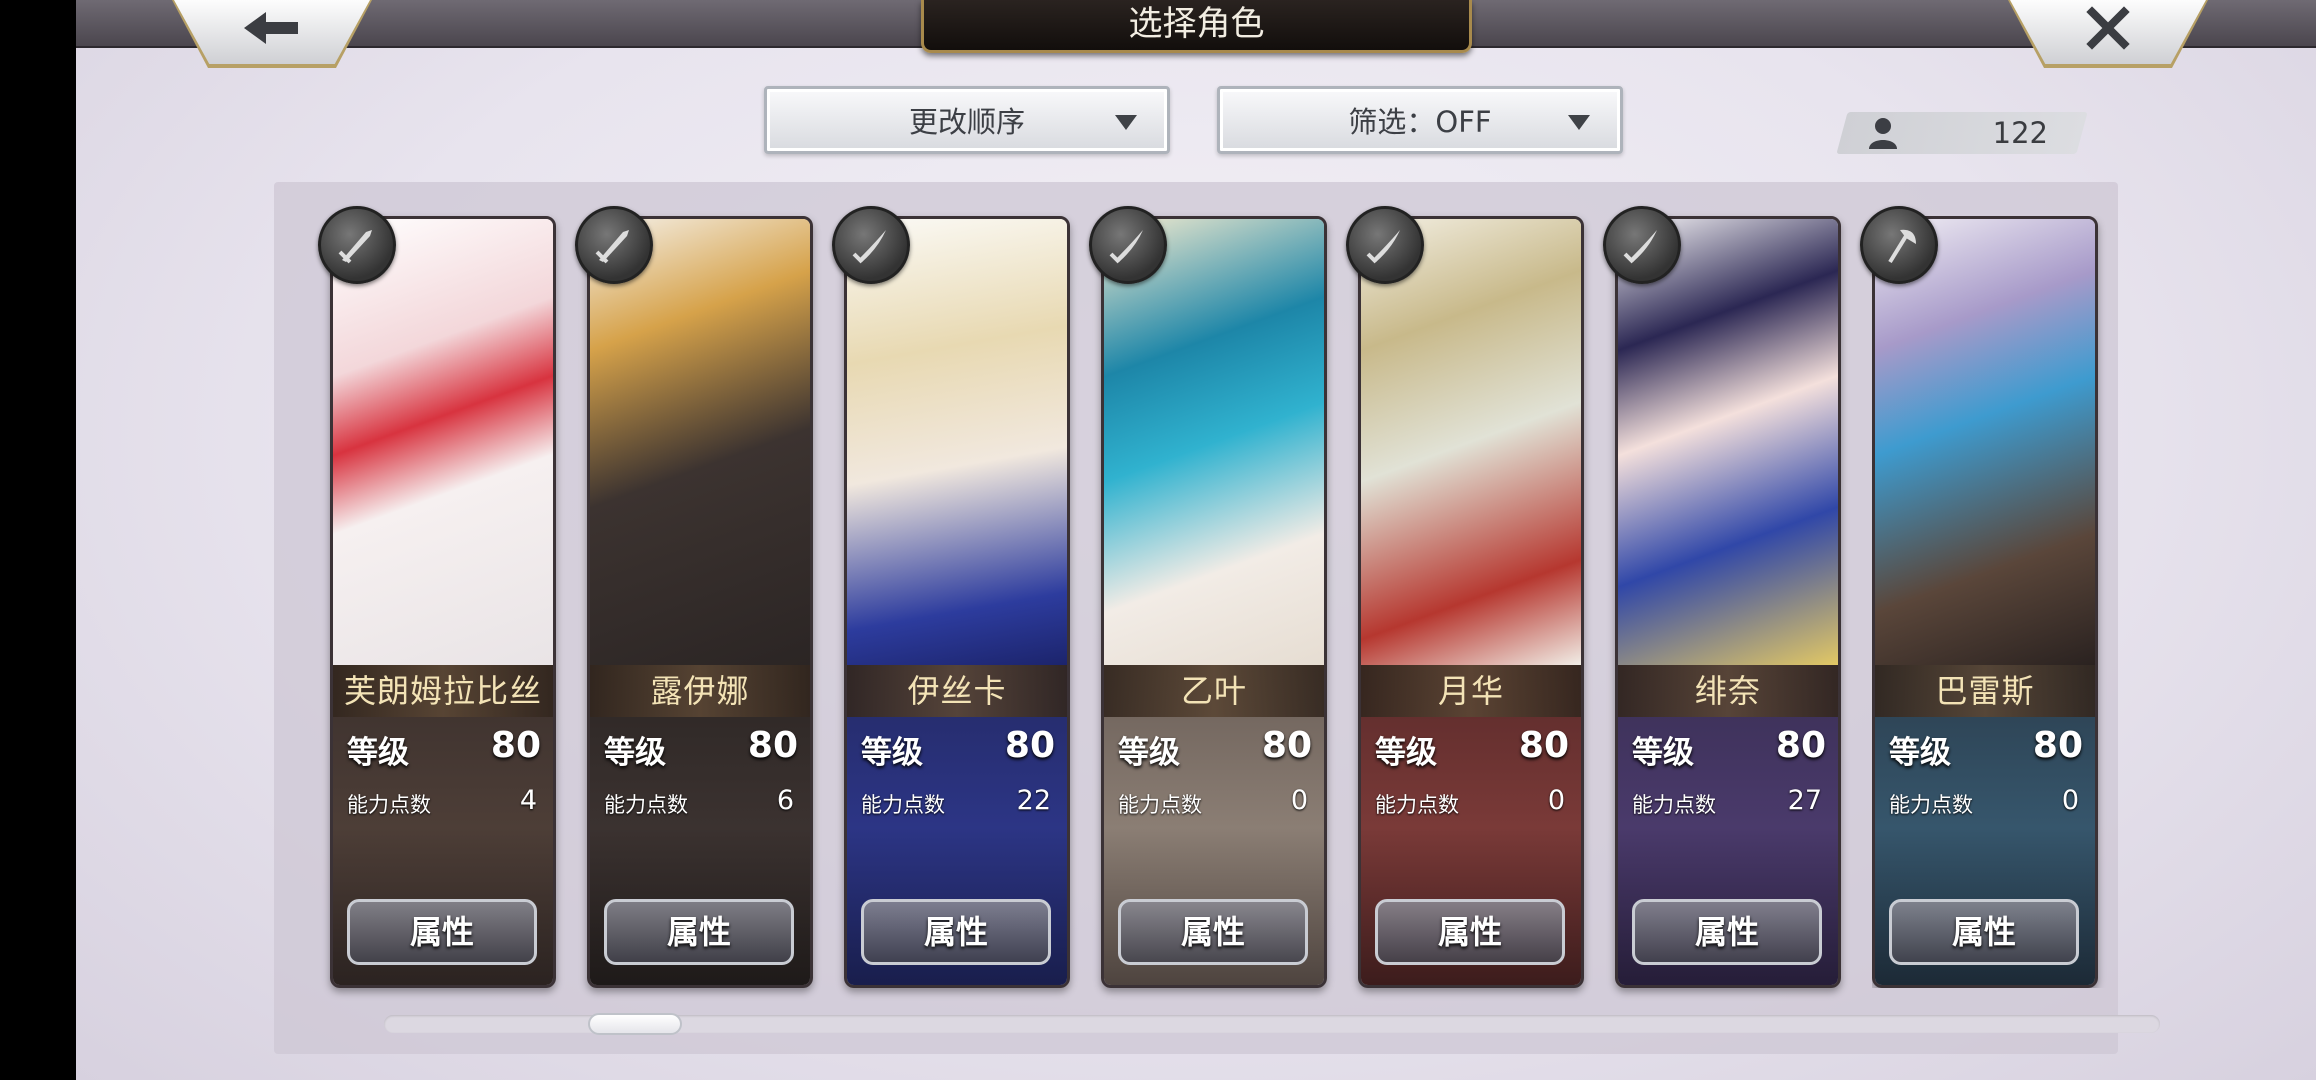 The width and height of the screenshot is (2316, 1080). What do you see at coordinates (1899, 245) in the screenshot?
I see `axe-icon` at bounding box center [1899, 245].